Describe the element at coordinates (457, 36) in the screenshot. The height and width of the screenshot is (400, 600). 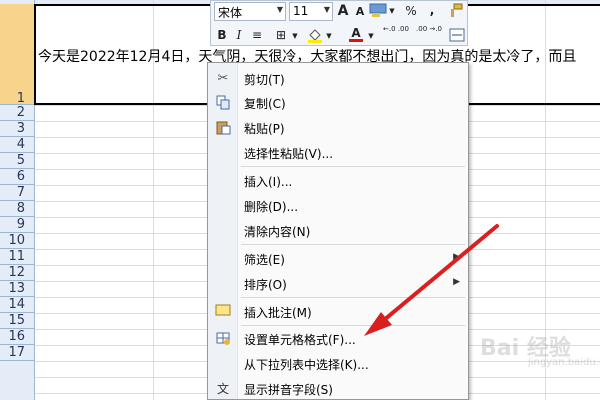
I see `merge-cells-icon` at that location.